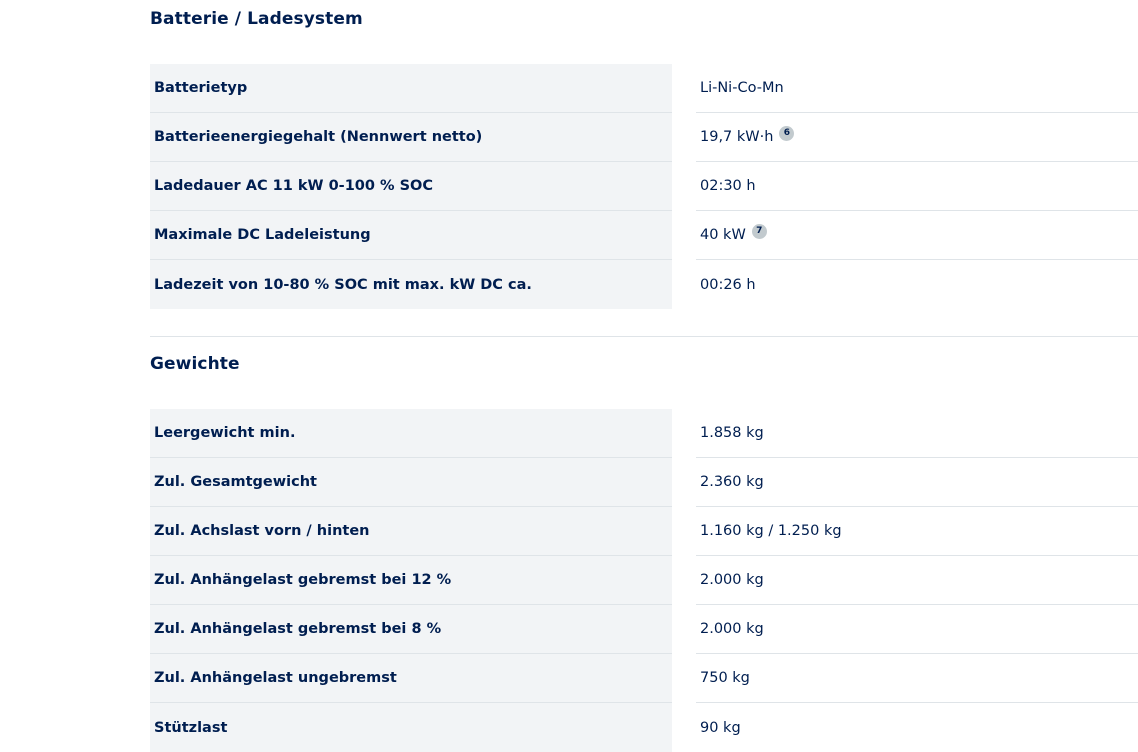 The height and width of the screenshot is (752, 1138). I want to click on spec-row: Leergewicht min. 1.858 kg, so click(644, 433).